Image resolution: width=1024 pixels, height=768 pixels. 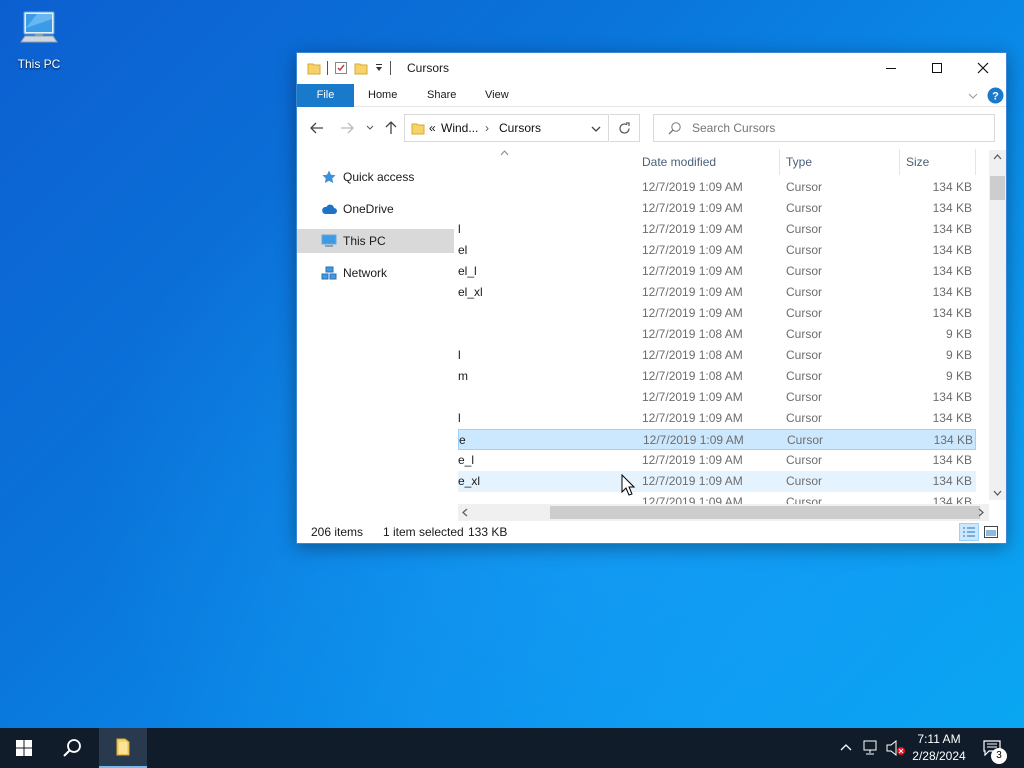 I want to click on breadcrumb-overflow: «, so click(x=432, y=128).